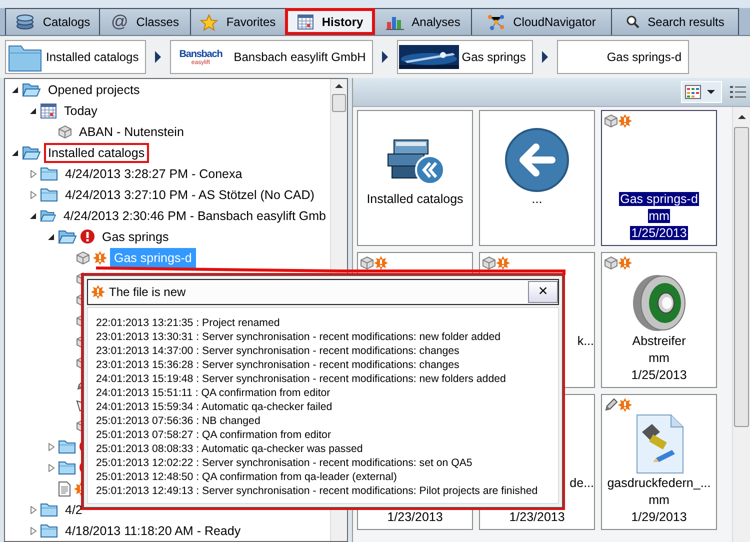 Image resolution: width=750 pixels, height=542 pixels. I want to click on tile-caption: Gas springs-d, so click(659, 199).